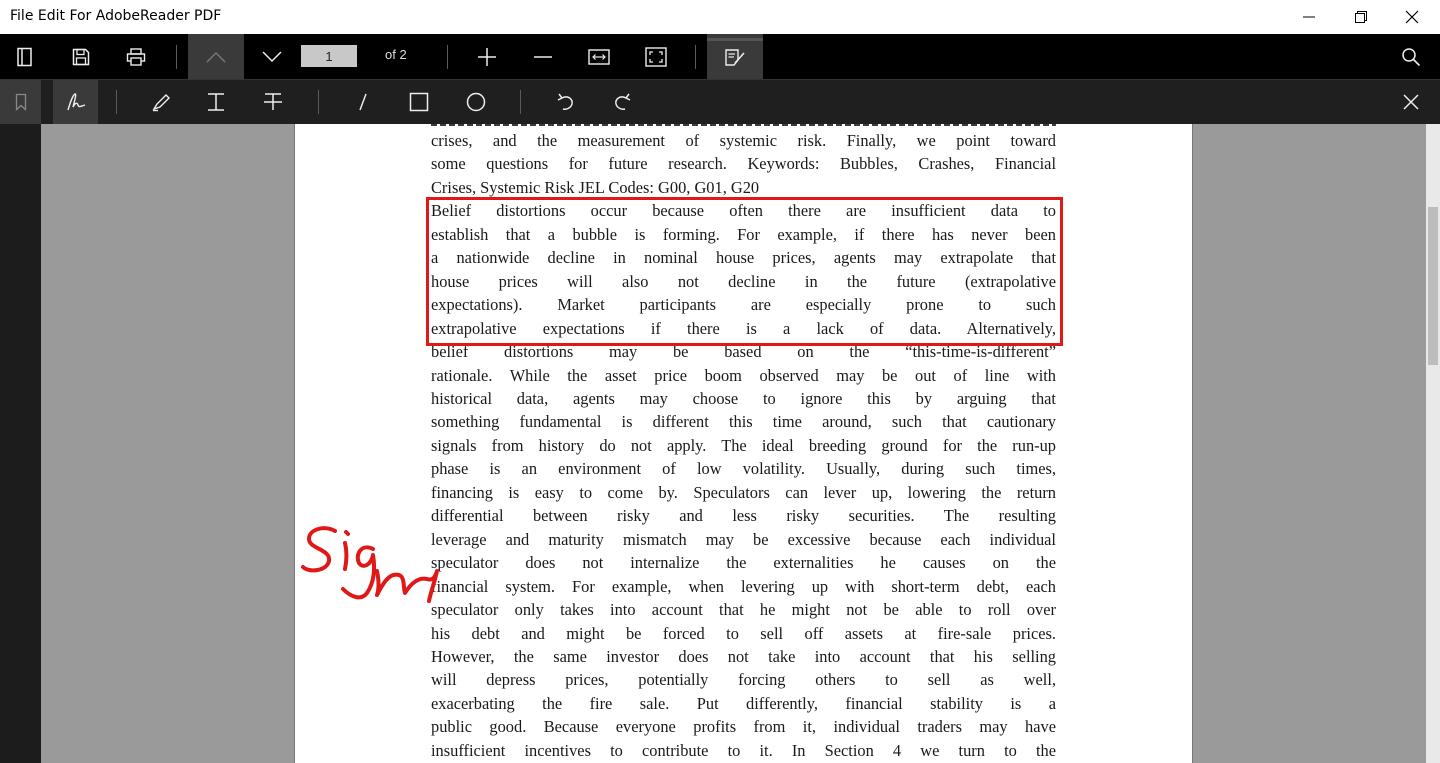  I want to click on freehand-pen-icon, so click(75, 102).